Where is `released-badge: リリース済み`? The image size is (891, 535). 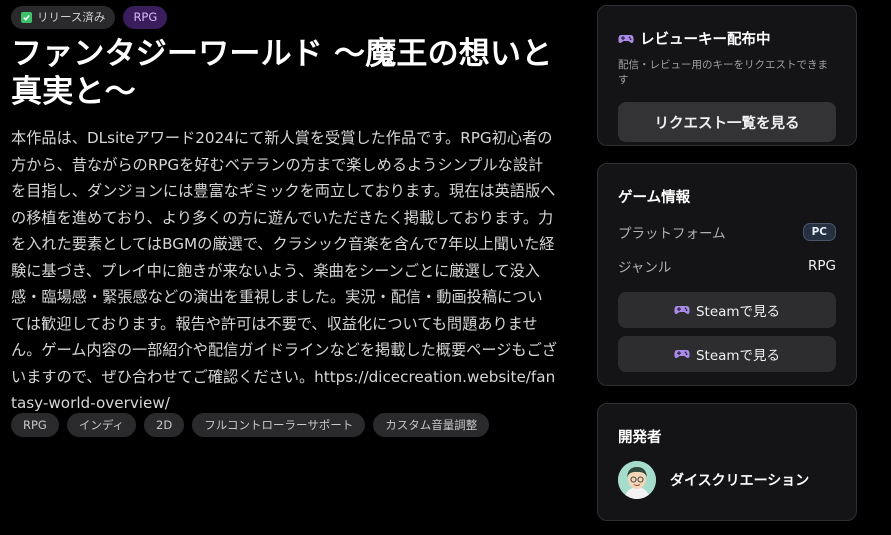 released-badge: リリース済み is located at coordinates (63, 17).